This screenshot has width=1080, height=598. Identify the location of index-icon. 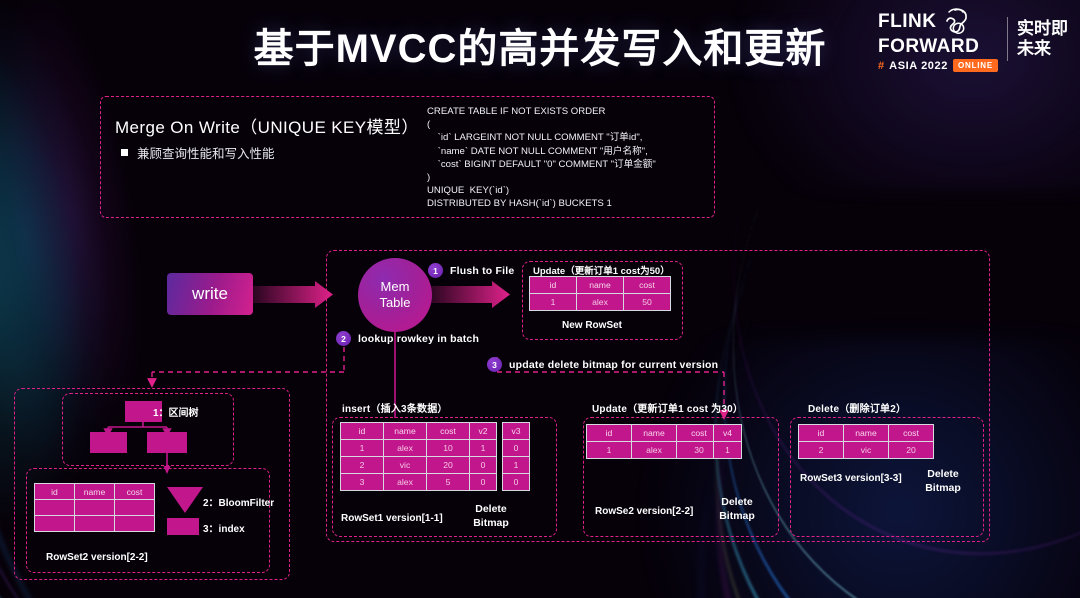
(183, 526).